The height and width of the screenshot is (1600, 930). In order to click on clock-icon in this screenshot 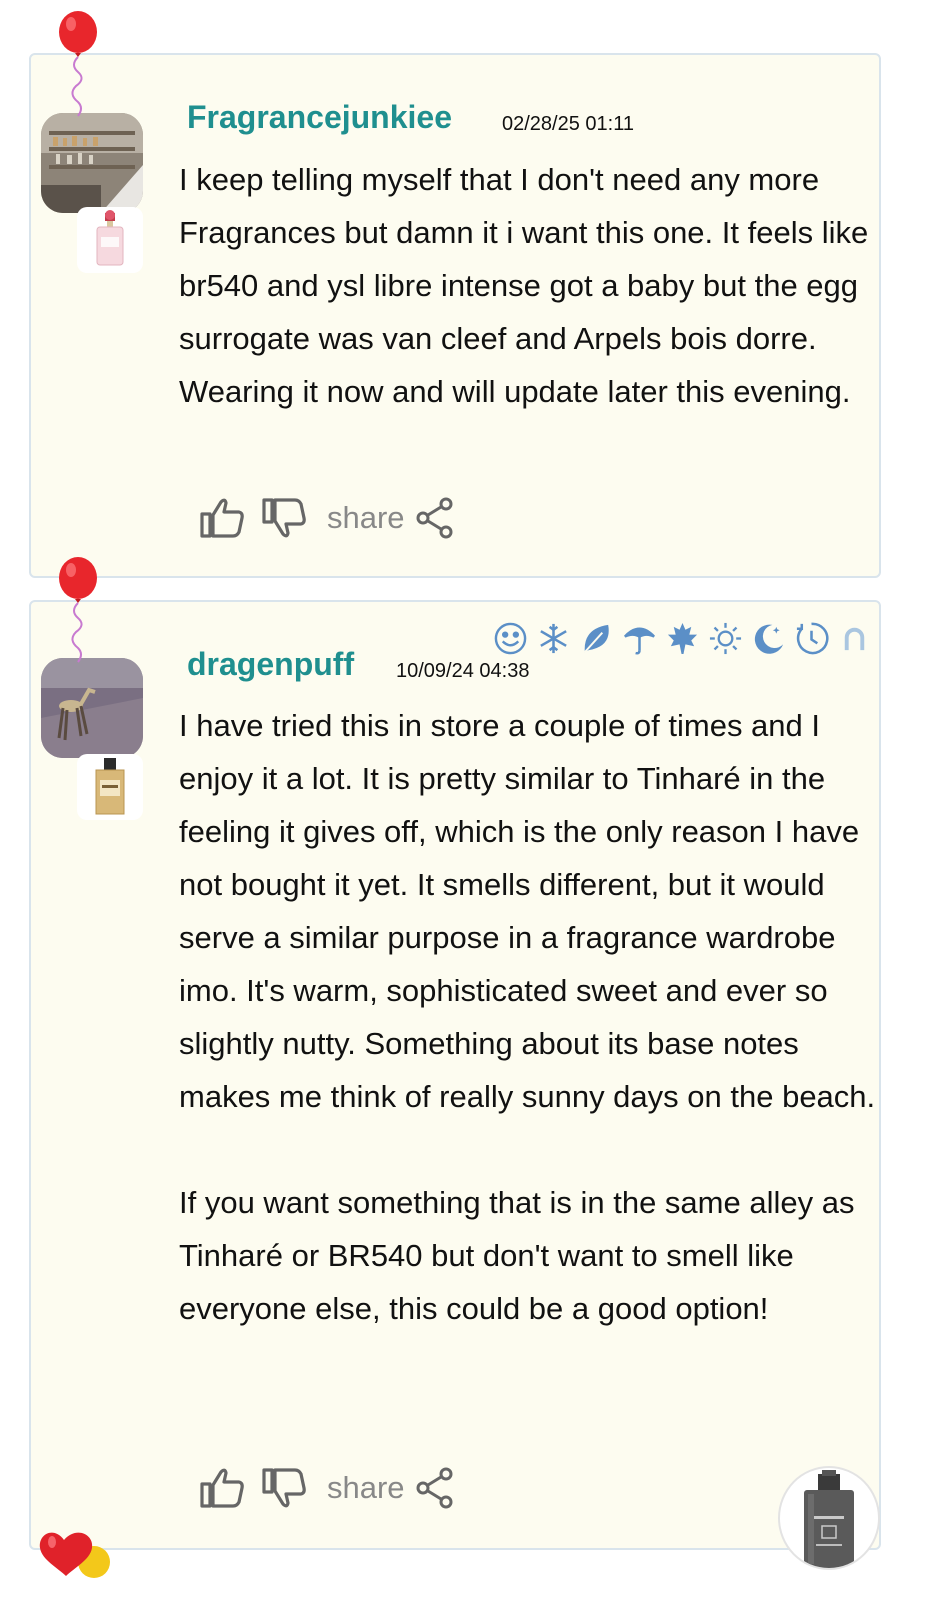, I will do `click(812, 638)`.